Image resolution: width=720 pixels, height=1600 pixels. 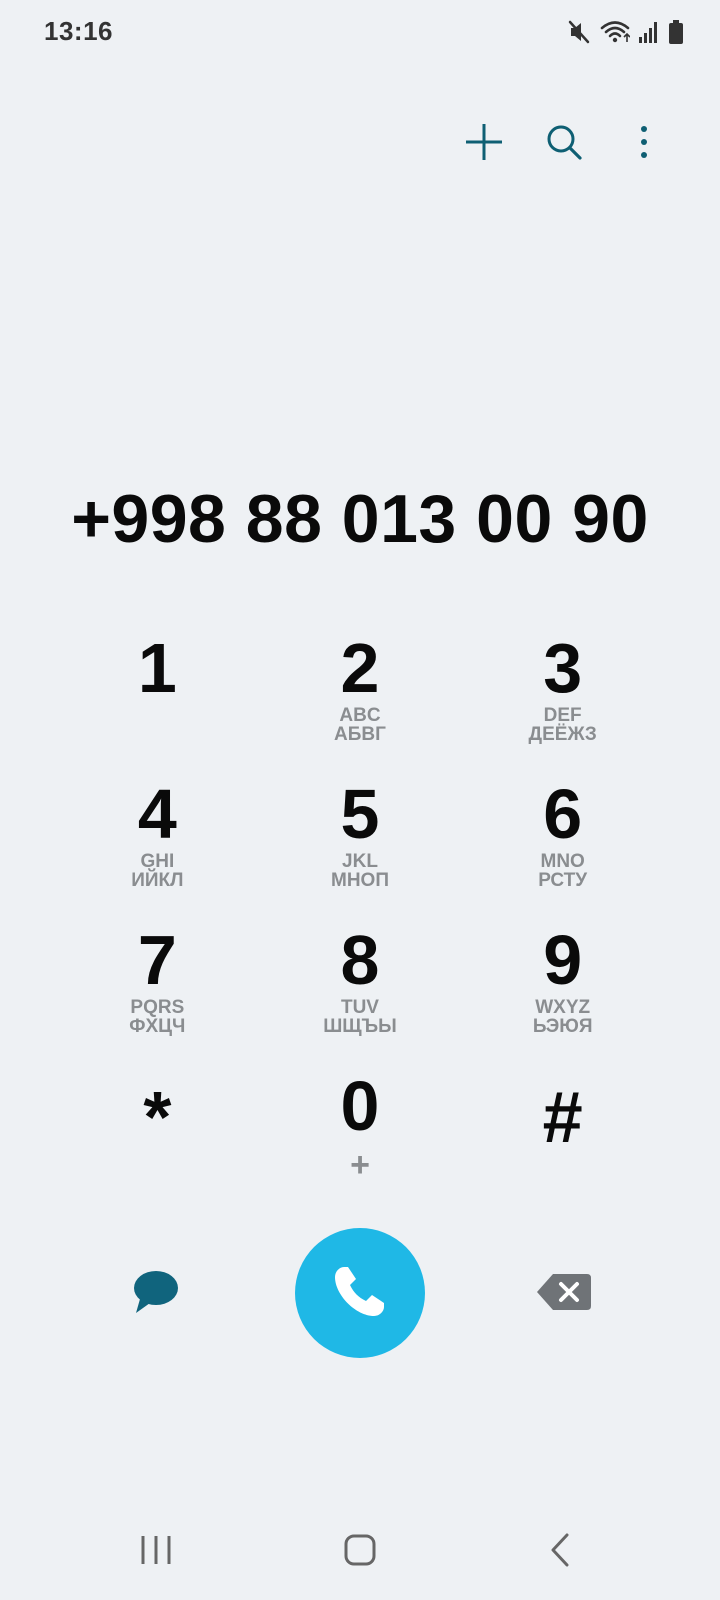 I want to click on phone-icon, so click(x=360, y=1293).